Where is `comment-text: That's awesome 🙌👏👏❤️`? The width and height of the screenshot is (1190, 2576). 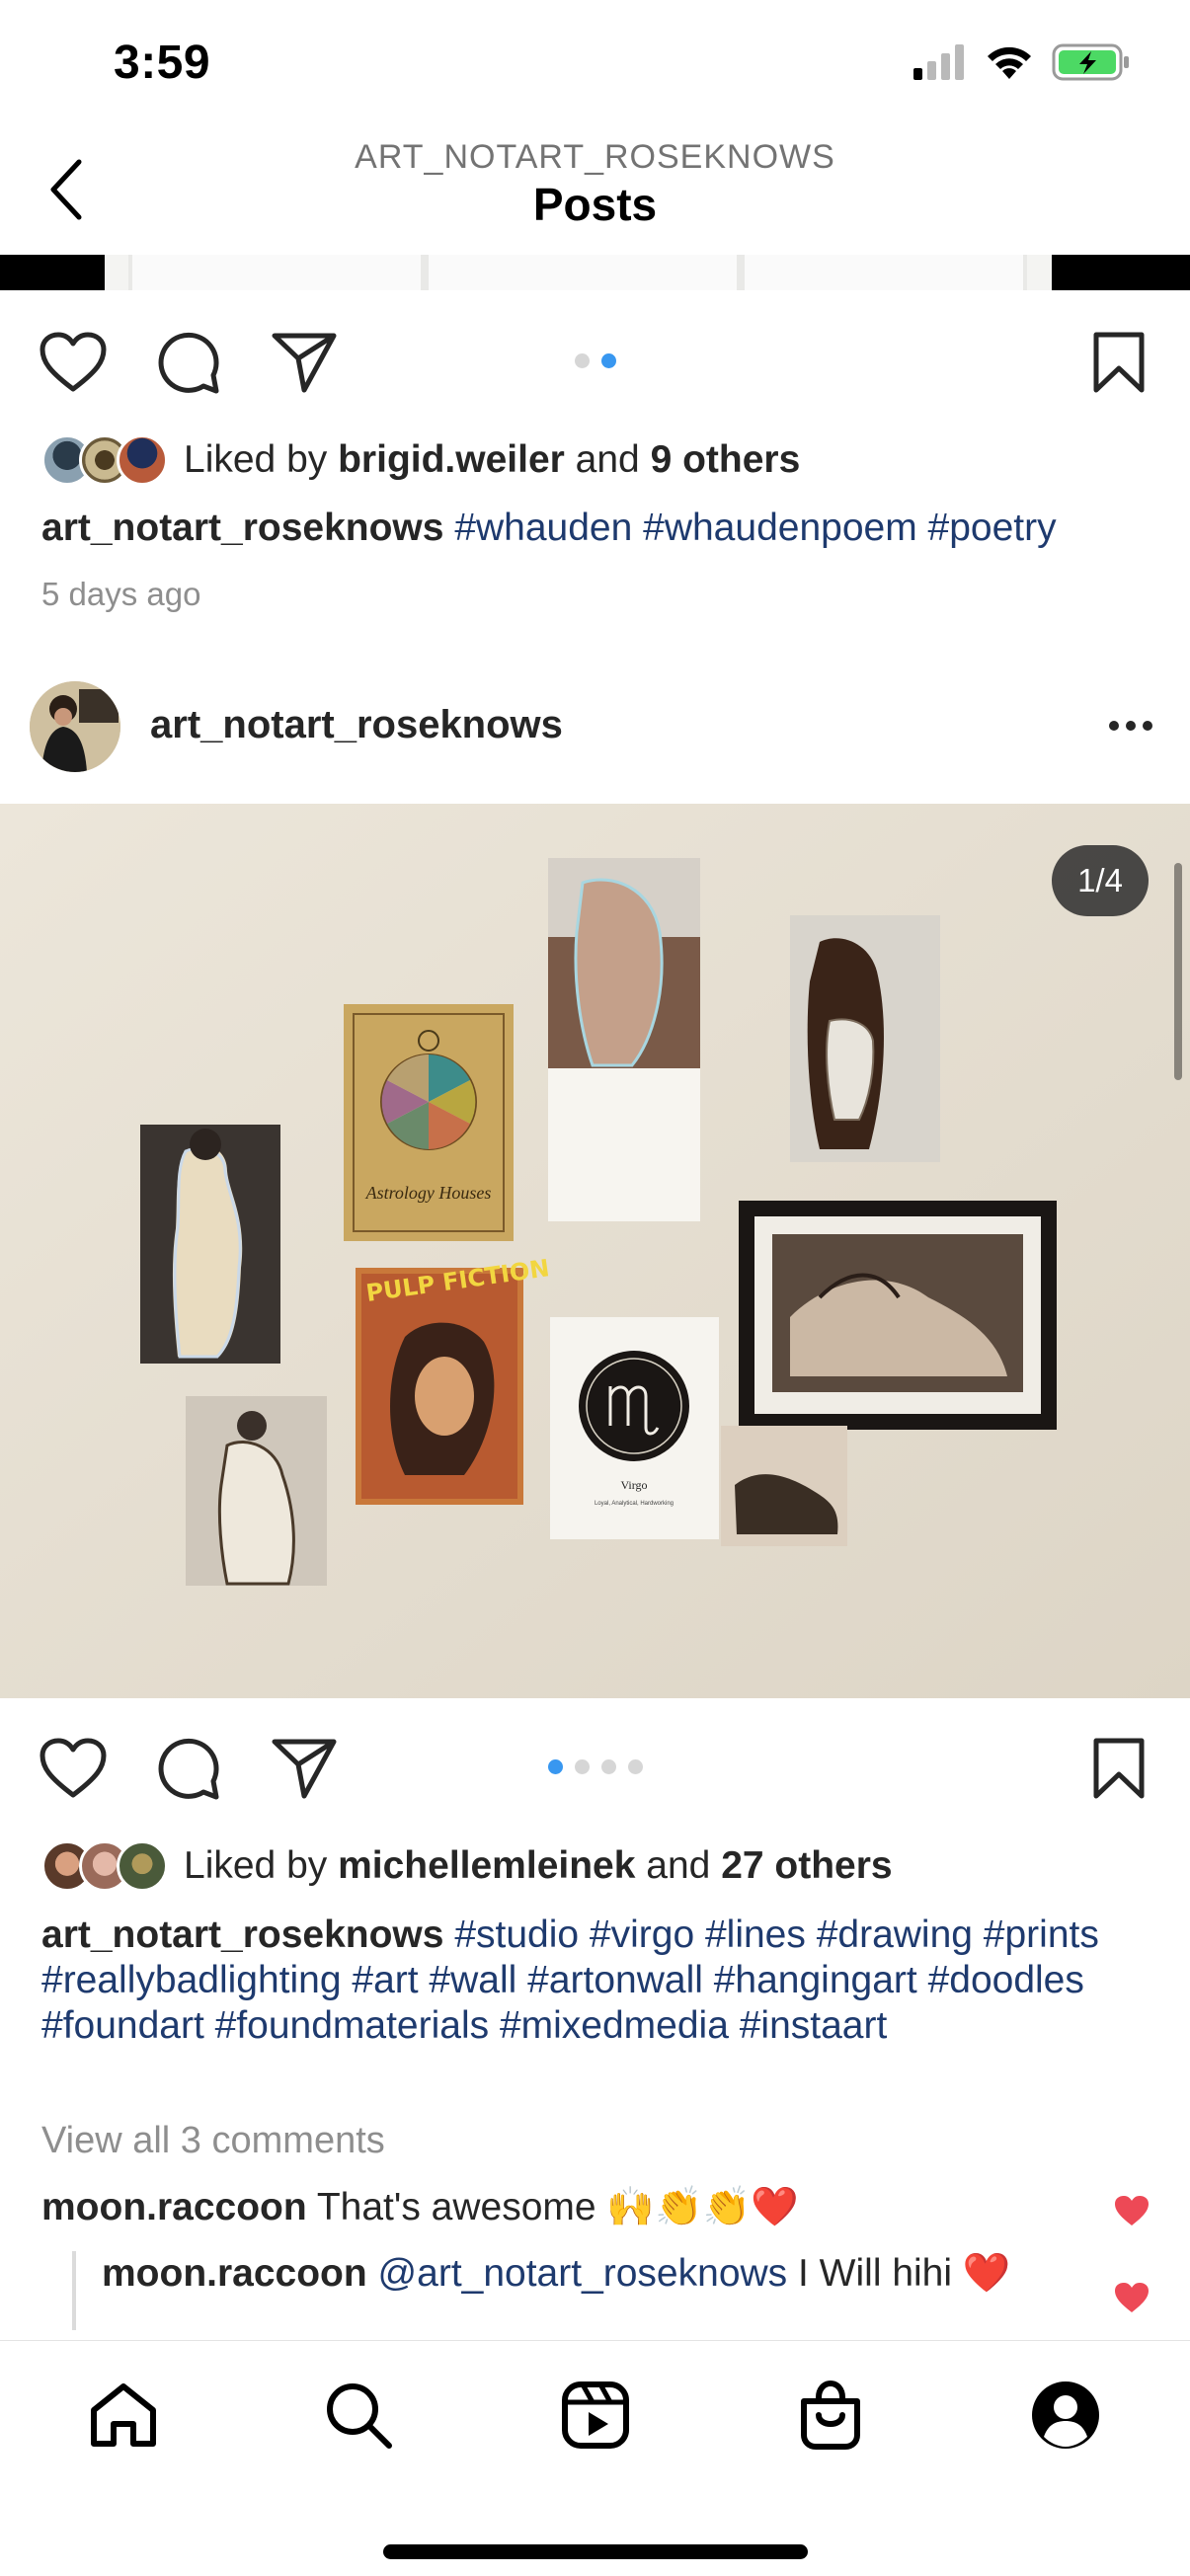
comment-text: That's awesome 🙌👏👏❤️ is located at coordinates (557, 2207).